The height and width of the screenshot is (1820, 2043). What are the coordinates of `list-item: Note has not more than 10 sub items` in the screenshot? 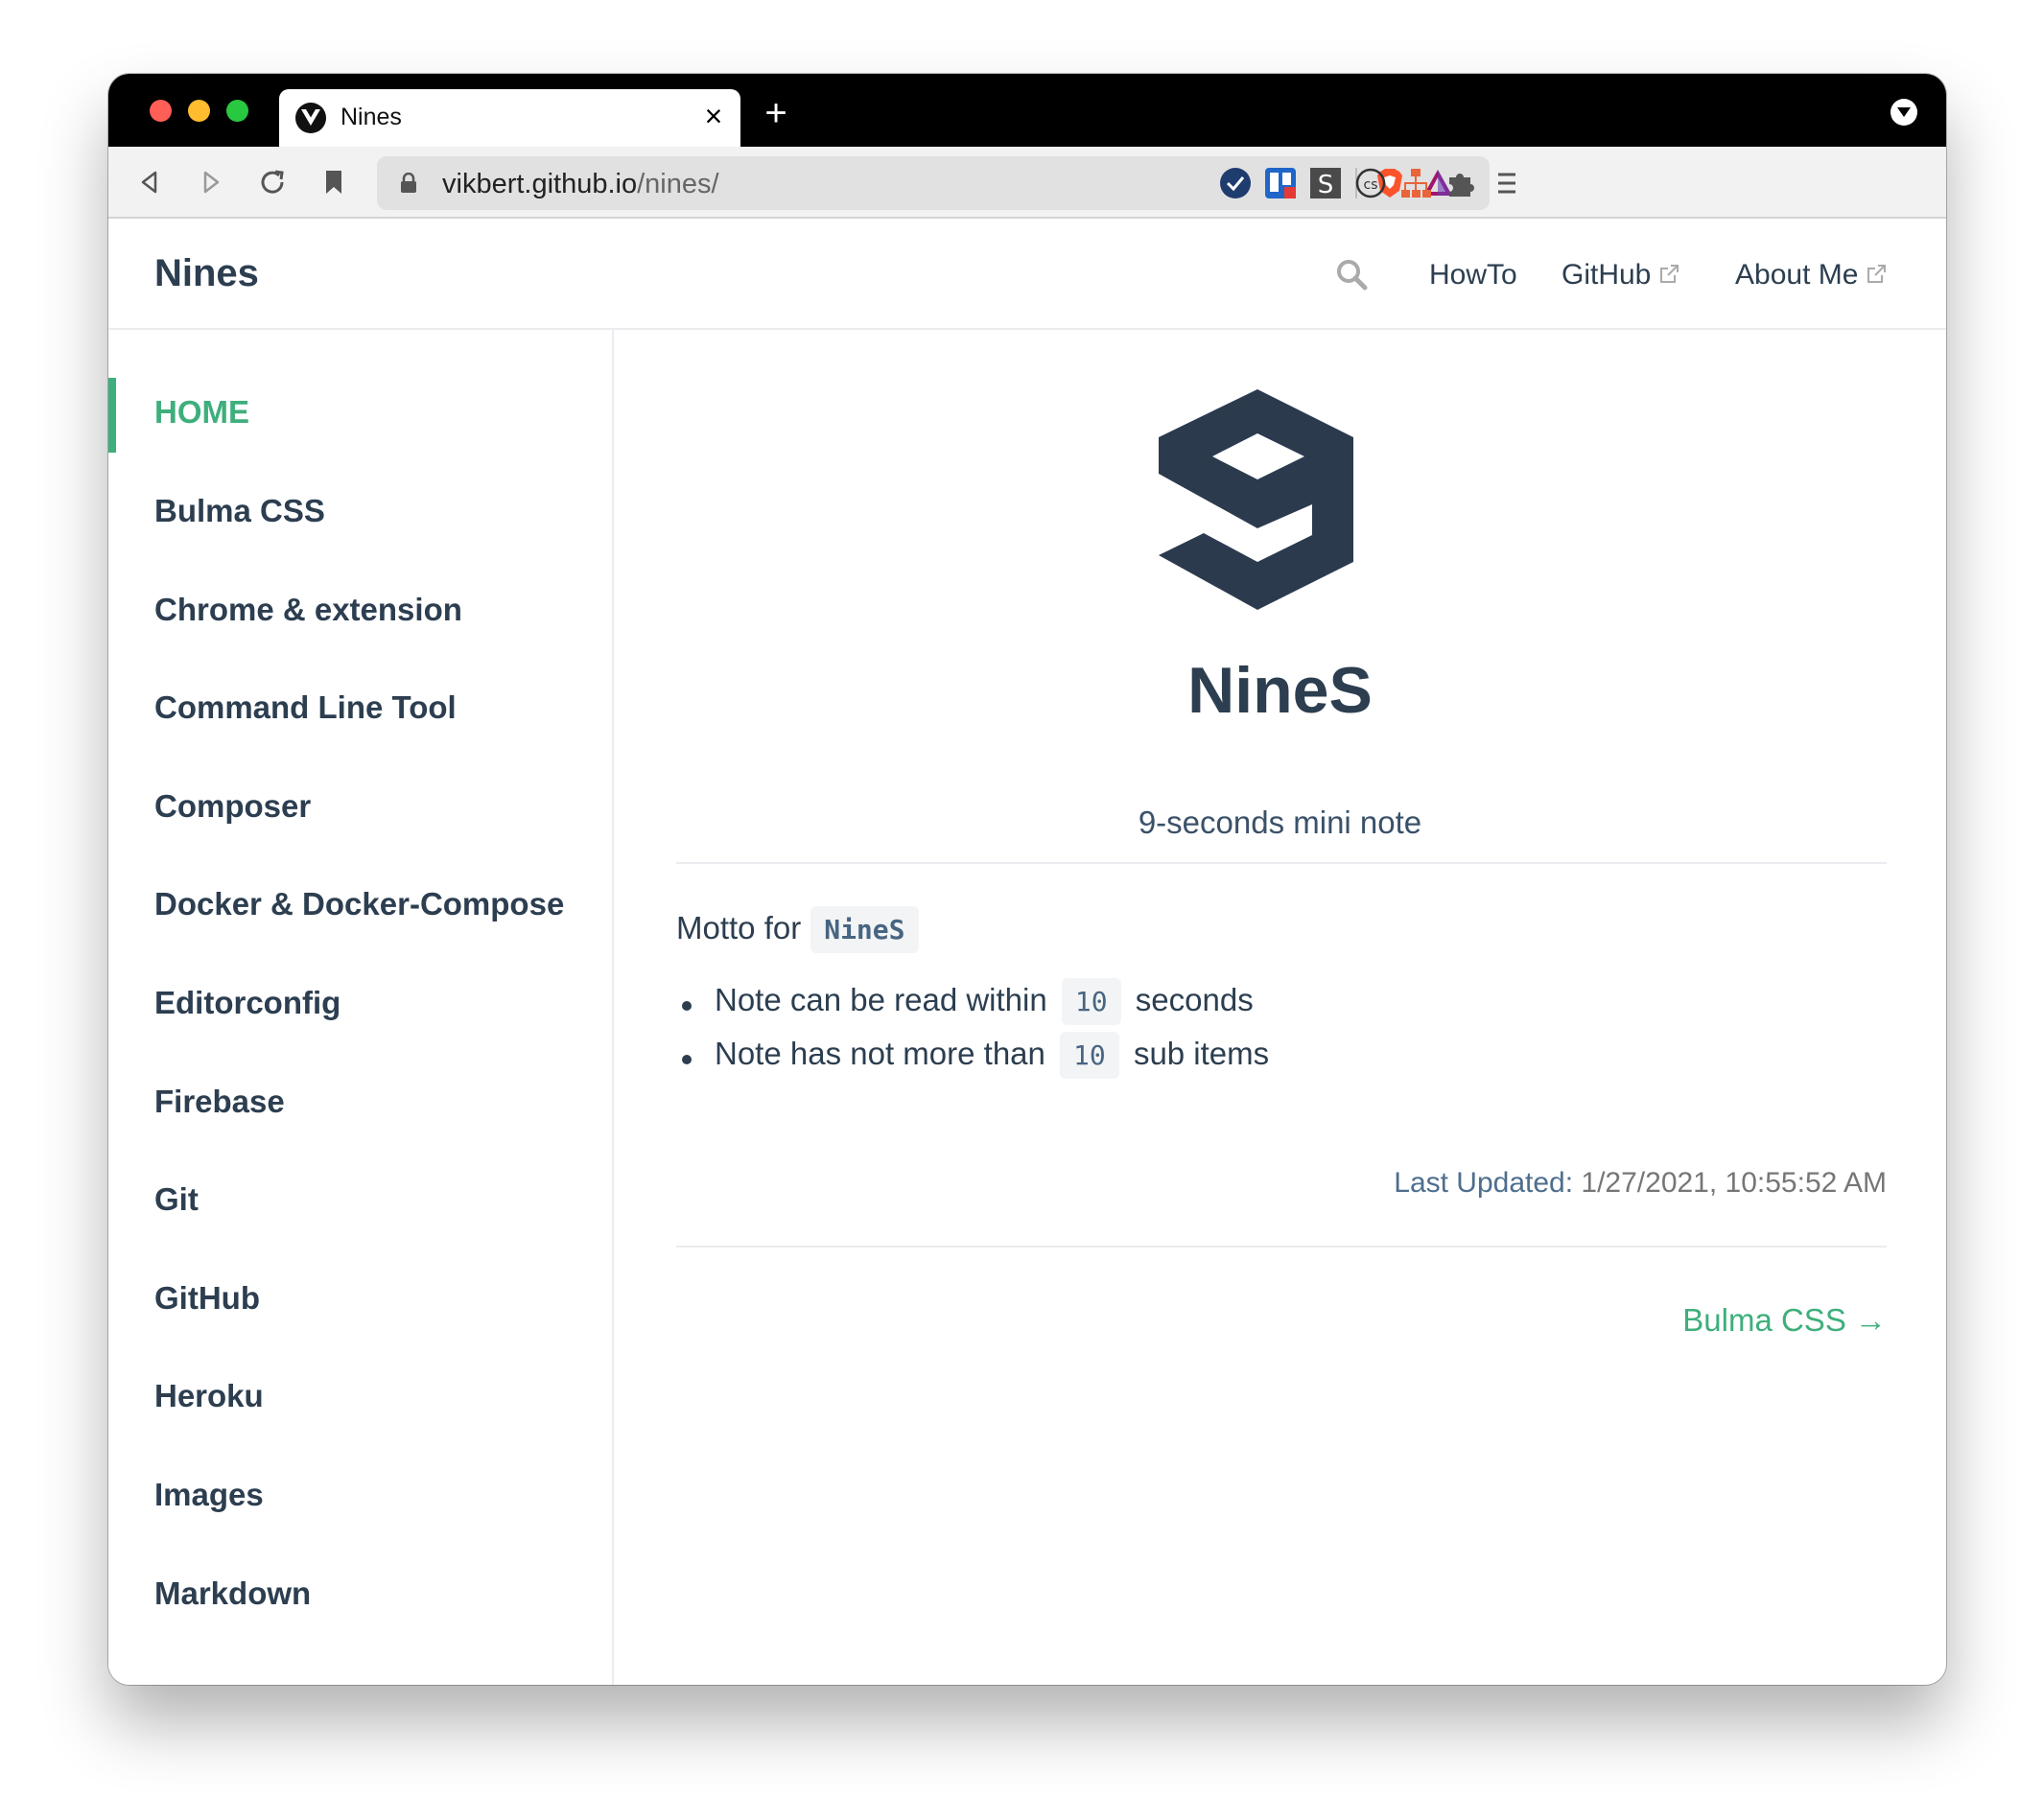 It's located at (973, 1060).